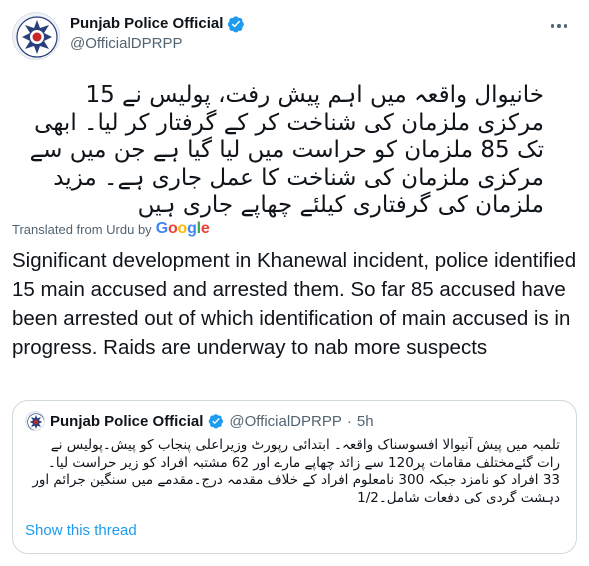  What do you see at coordinates (157, 44) in the screenshot?
I see `author-handle: @OfficialDPRPP` at bounding box center [157, 44].